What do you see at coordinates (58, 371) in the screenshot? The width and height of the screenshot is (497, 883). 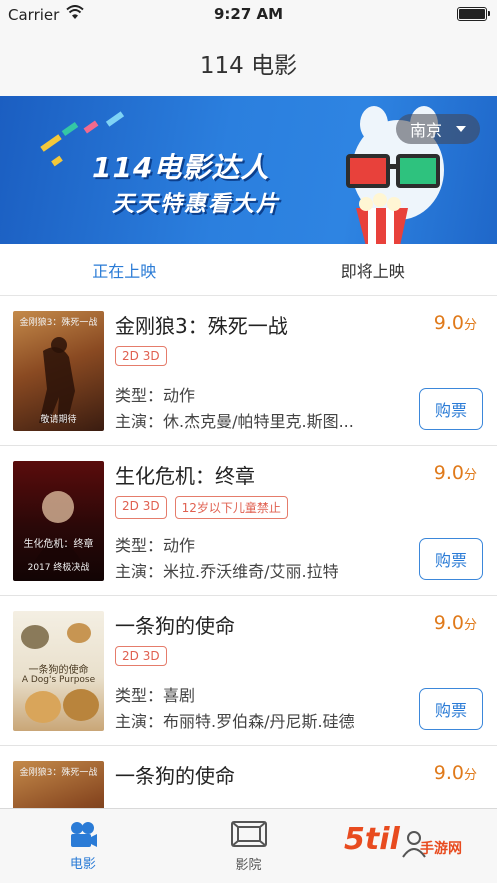 I see `movie-poster: 金刚狼3：殊死一战 敬请期待` at bounding box center [58, 371].